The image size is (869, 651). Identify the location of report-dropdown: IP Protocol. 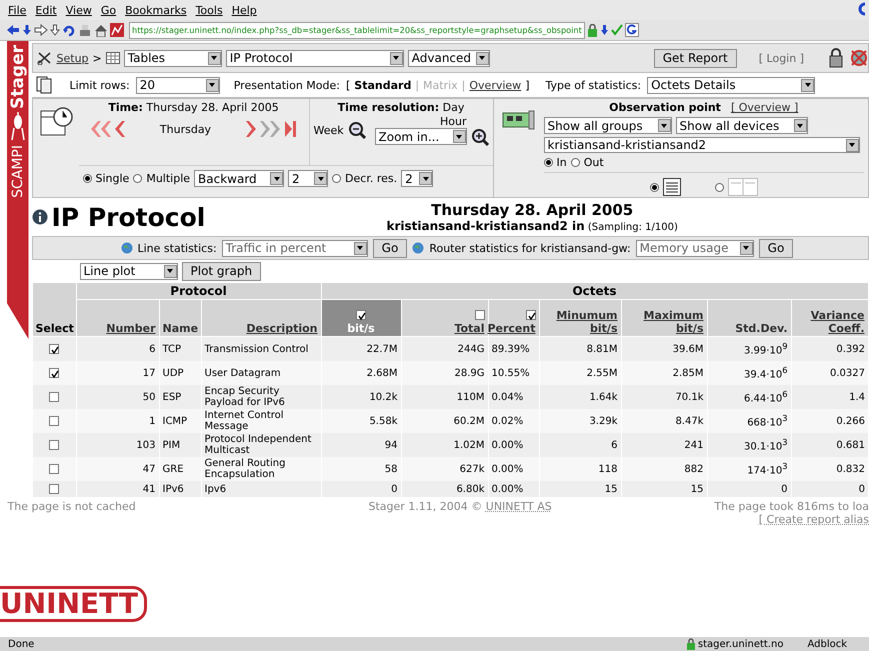
(315, 58).